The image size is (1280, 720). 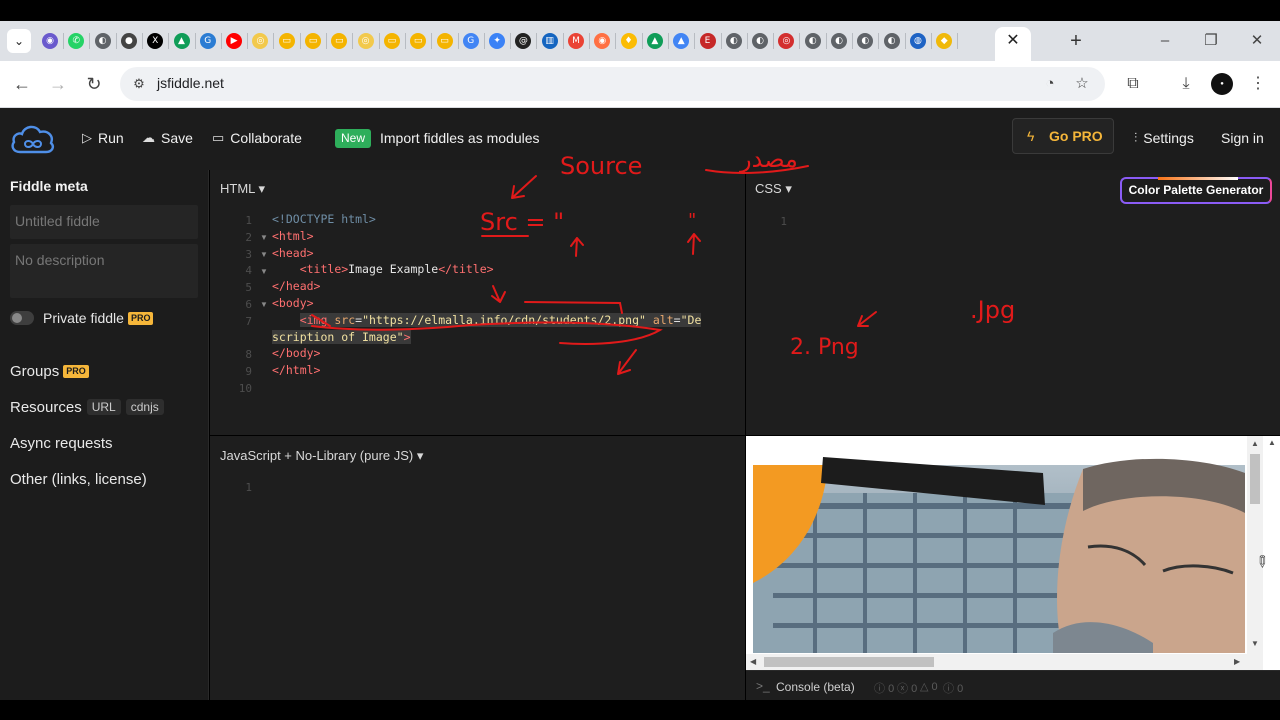 I want to click on private-fiddle-toggle, so click(x=22, y=318).